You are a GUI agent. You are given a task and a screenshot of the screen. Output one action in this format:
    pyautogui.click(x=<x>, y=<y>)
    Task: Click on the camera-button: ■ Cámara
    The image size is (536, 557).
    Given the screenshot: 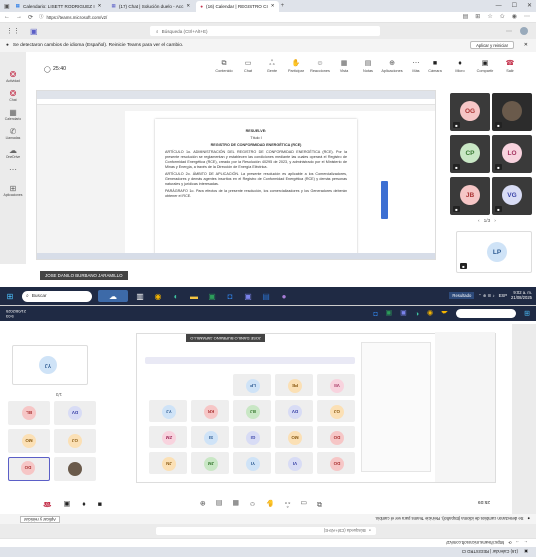 What is the action you would take?
    pyautogui.click(x=435, y=66)
    